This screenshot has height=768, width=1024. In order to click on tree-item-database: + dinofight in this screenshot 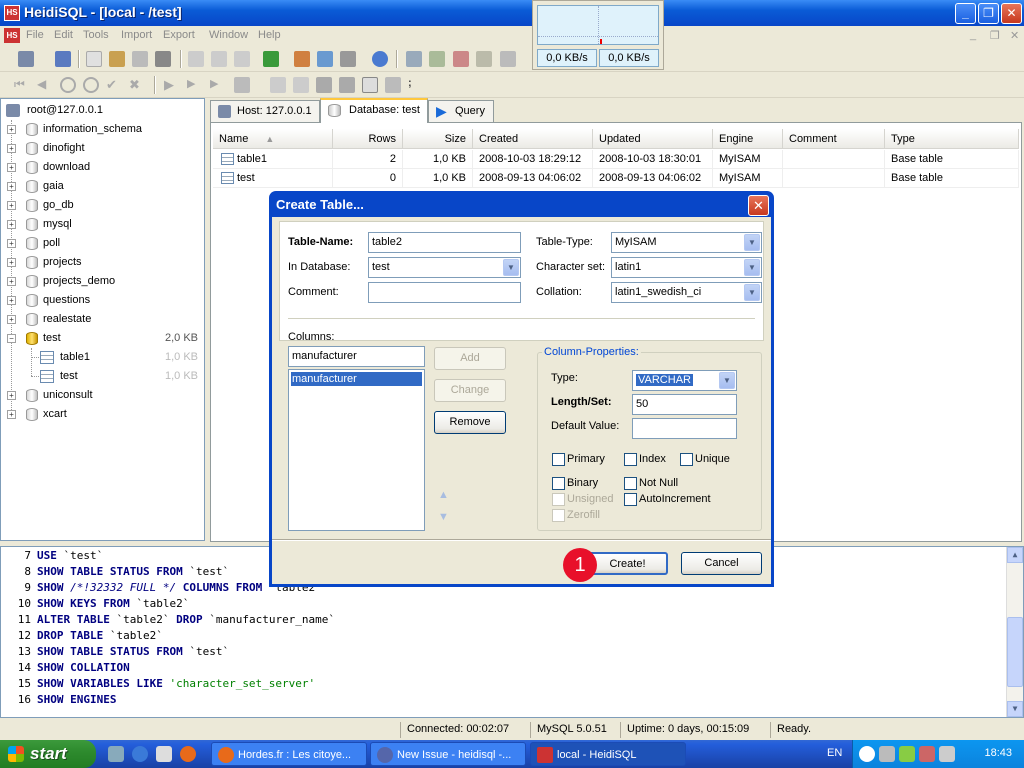, I will do `click(102, 148)`.